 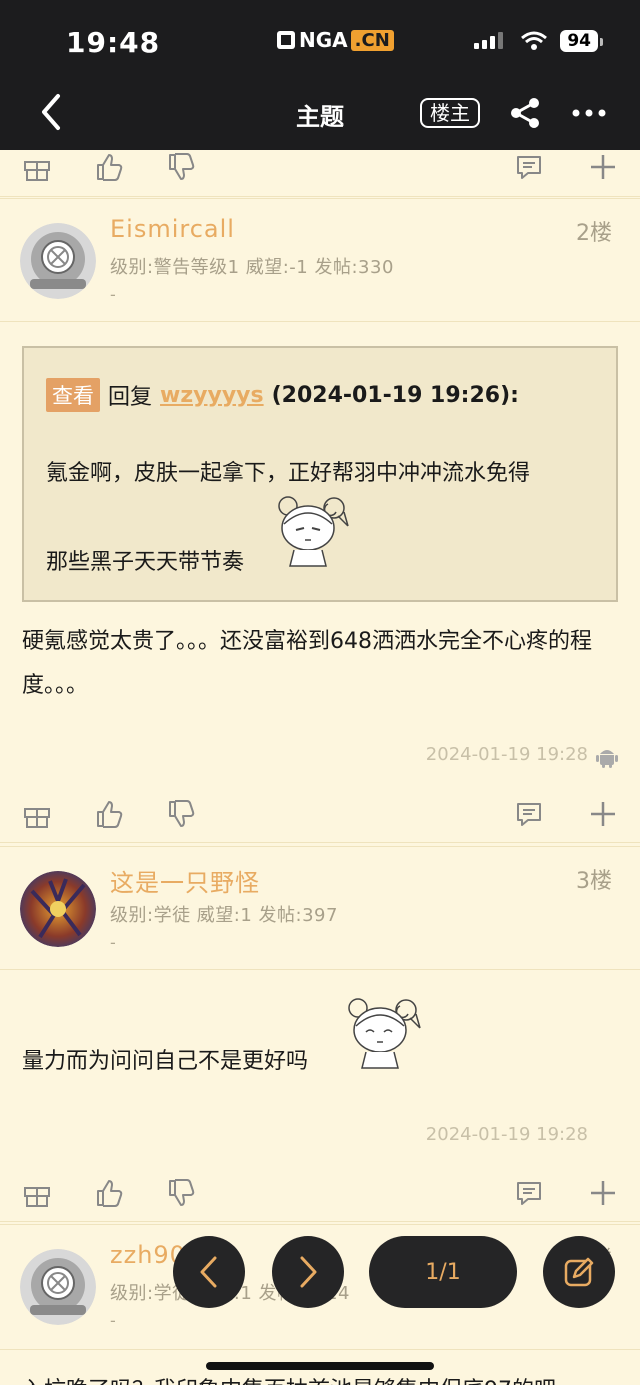 I want to click on quote-text-line1: 氪金啊，皮肤一起拿下，正好帮羽中冲冲流水免得, so click(x=288, y=473).